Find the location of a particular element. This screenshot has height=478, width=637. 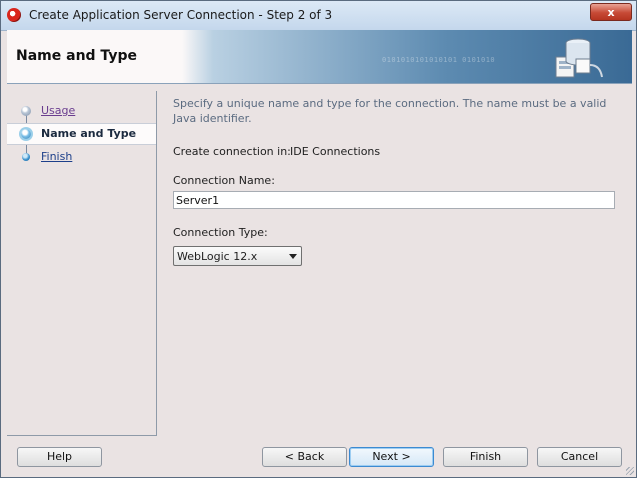

connection-type-select: WebLogic 12.x is located at coordinates (237, 256).